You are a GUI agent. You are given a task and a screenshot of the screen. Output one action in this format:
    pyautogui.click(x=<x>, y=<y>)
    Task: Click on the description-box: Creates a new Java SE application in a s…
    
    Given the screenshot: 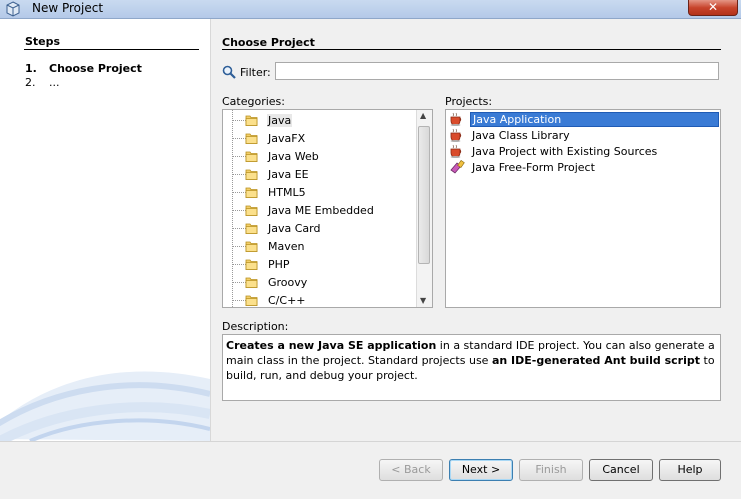 What is the action you would take?
    pyautogui.click(x=471, y=367)
    